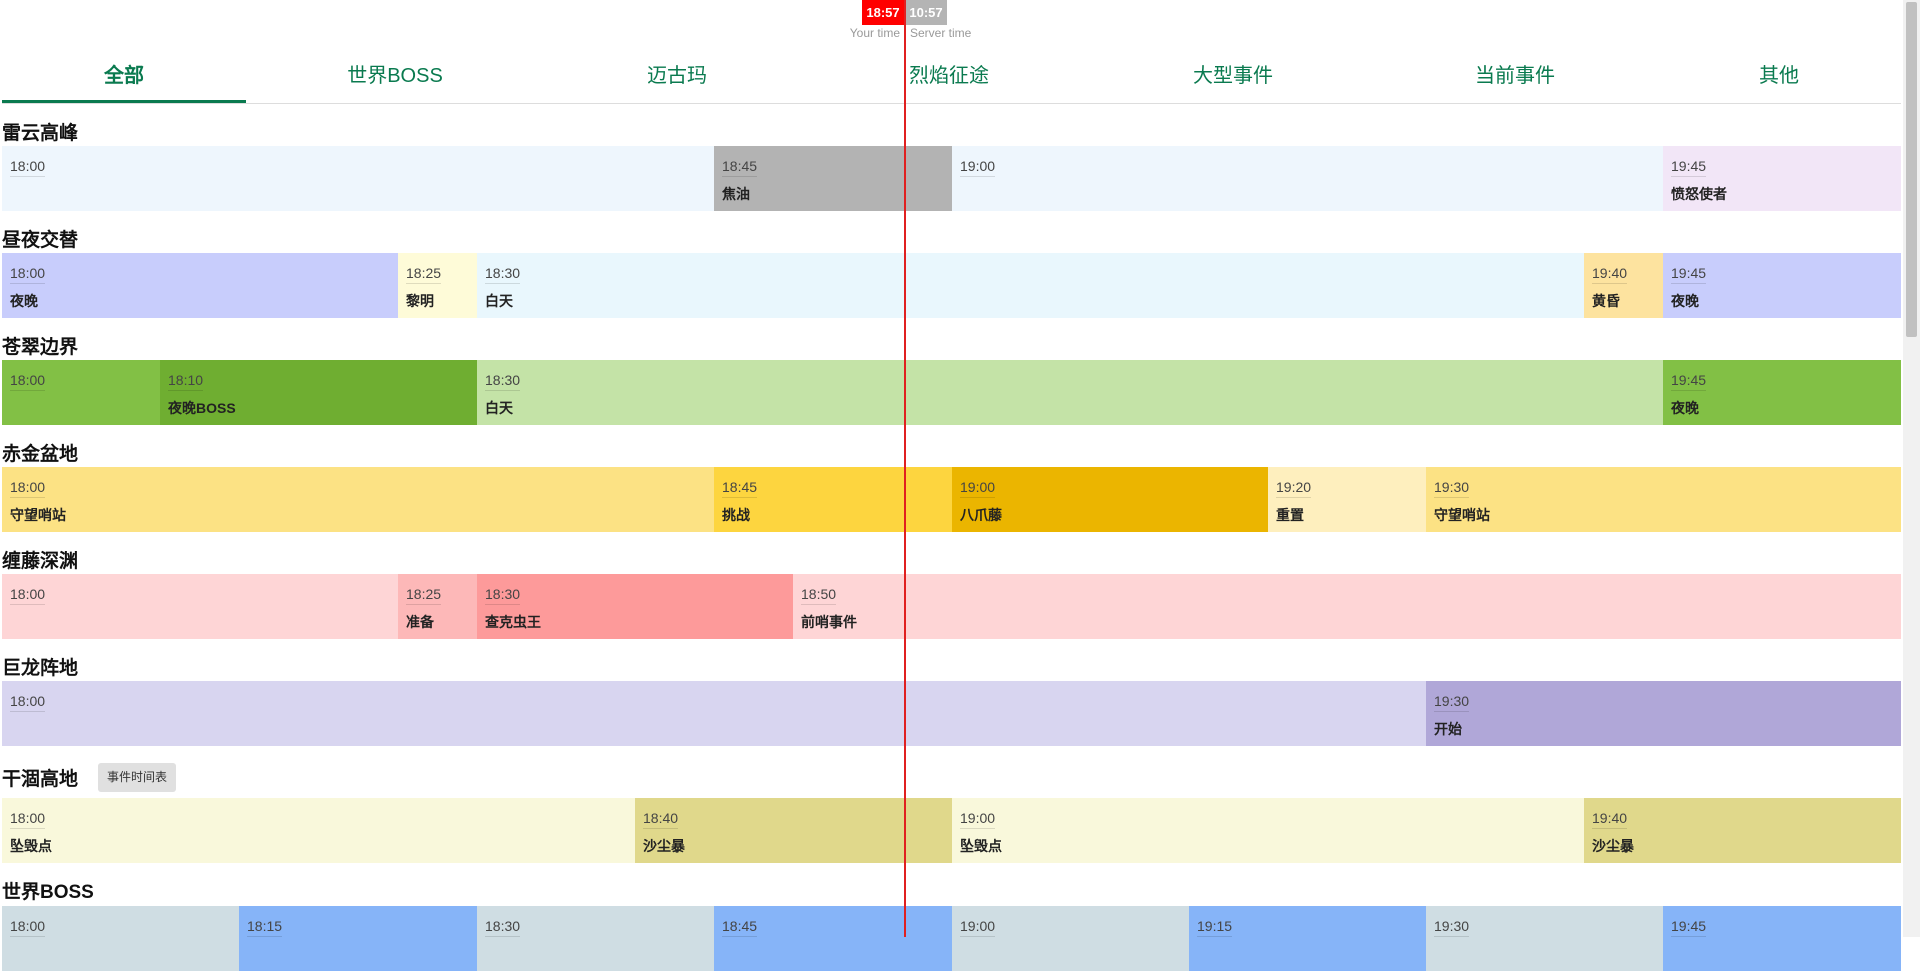 Image resolution: width=1920 pixels, height=971 pixels. I want to click on zone-timeline-row: 18:00 夜晚 18:25 黎明 18:30 白天 19:40 黄昏 19:45 夜晚, so click(951, 285).